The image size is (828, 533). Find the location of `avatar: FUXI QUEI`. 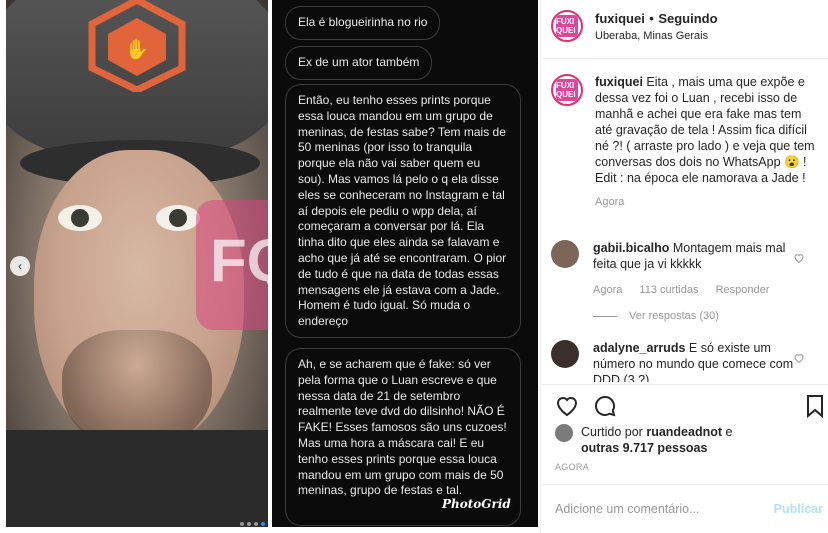

avatar: FUXI QUEI is located at coordinates (567, 26).